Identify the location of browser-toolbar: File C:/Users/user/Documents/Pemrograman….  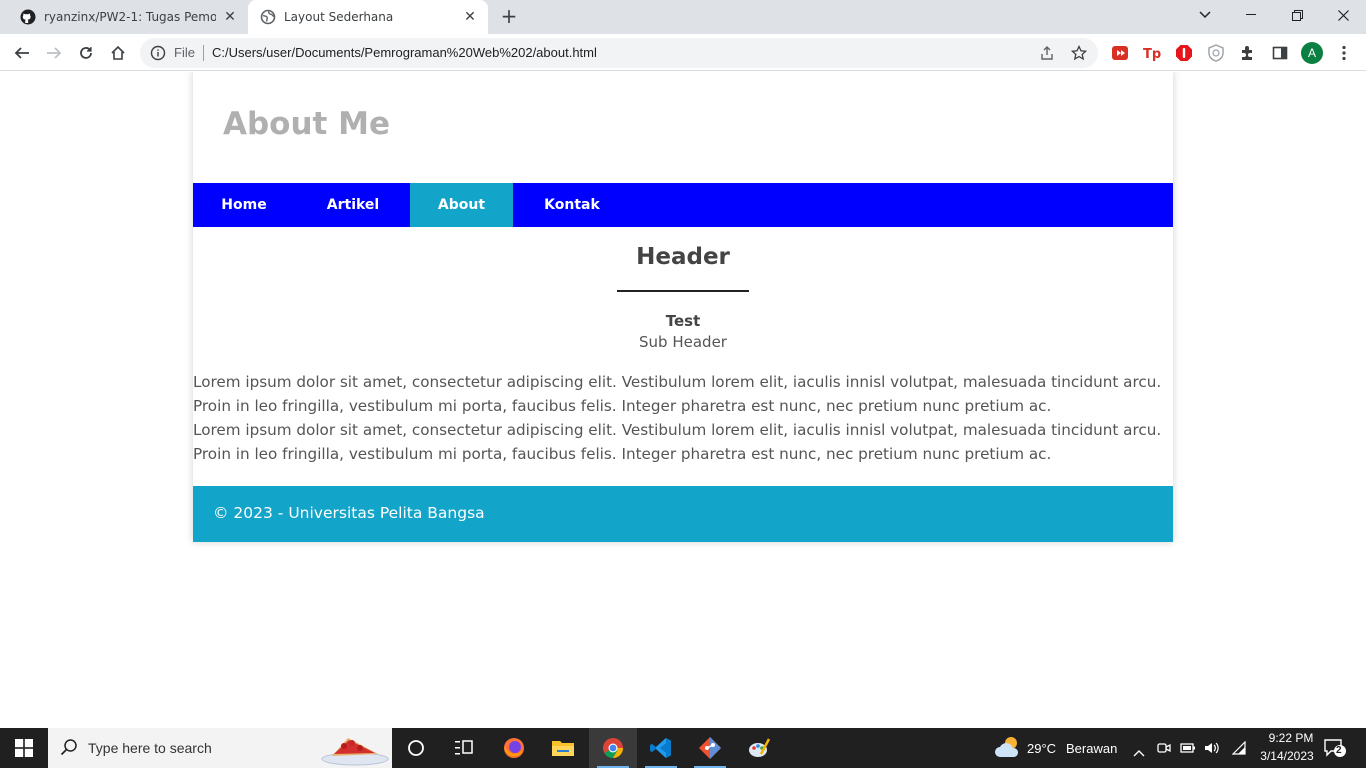
(683, 52).